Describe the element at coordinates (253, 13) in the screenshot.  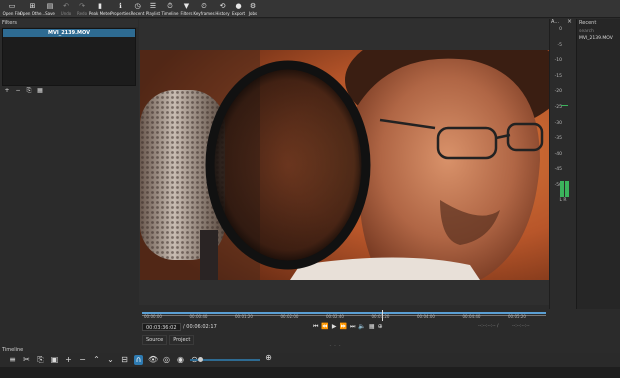
I see `toolbar-button-label: Jobs` at that location.